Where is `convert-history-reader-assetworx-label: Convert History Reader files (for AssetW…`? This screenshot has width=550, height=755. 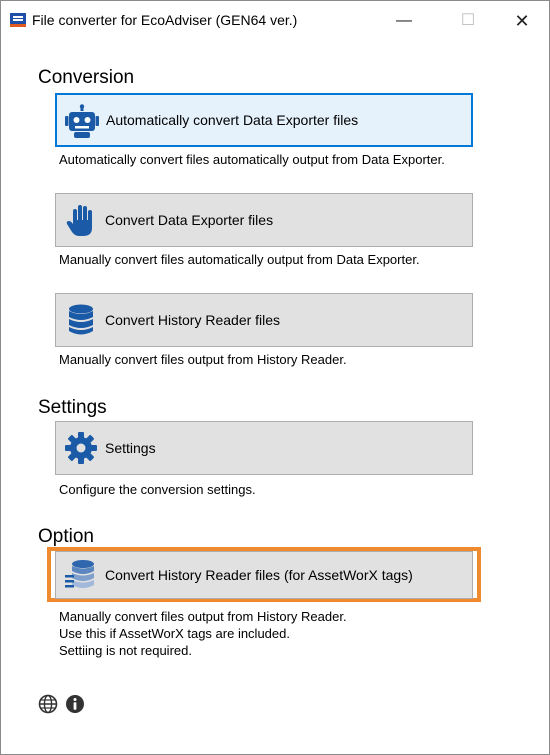
convert-history-reader-assetworx-label: Convert History Reader files (for AssetW… is located at coordinates (259, 575).